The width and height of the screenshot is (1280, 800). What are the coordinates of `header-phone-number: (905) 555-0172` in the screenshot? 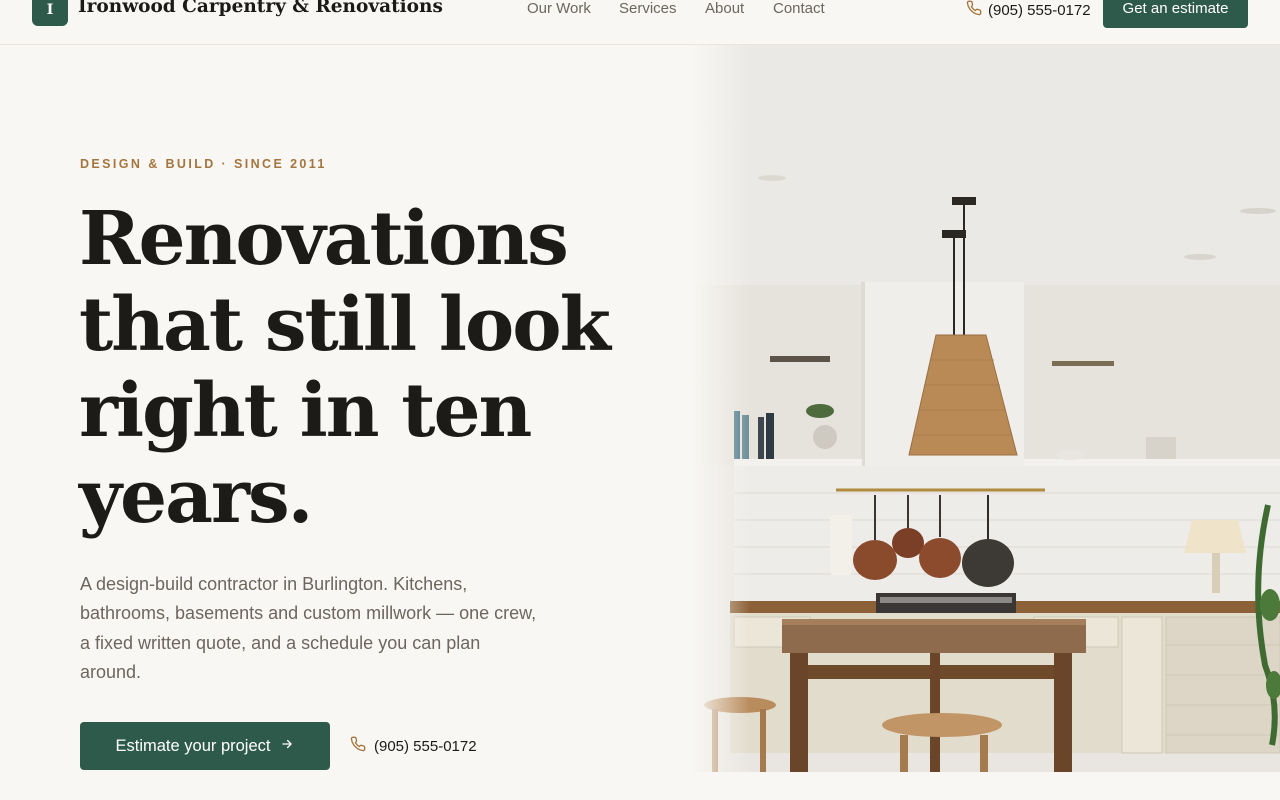 It's located at (1039, 10).